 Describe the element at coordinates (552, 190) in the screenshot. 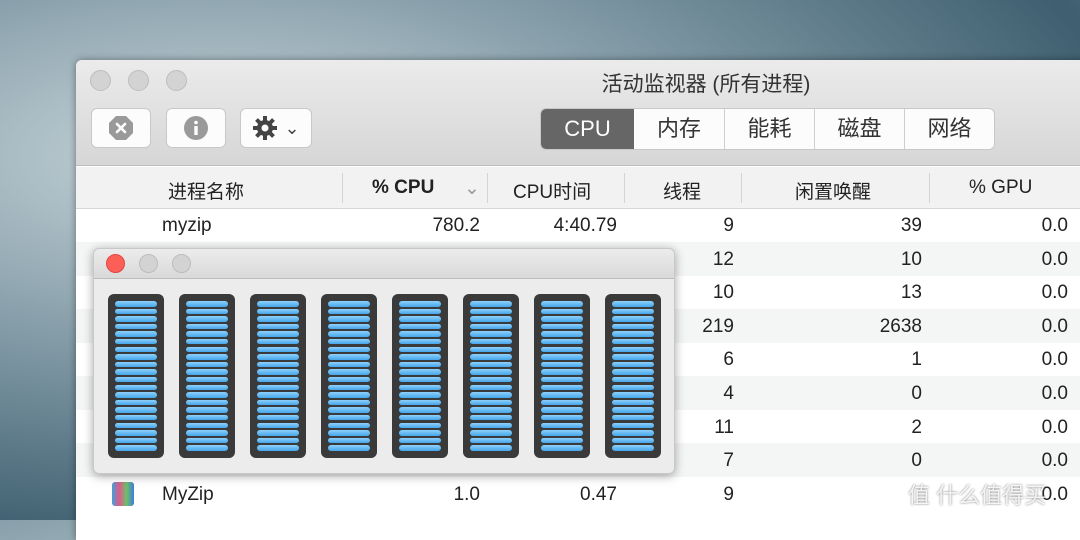

I see `col-cpu-time: CPU时间` at that location.